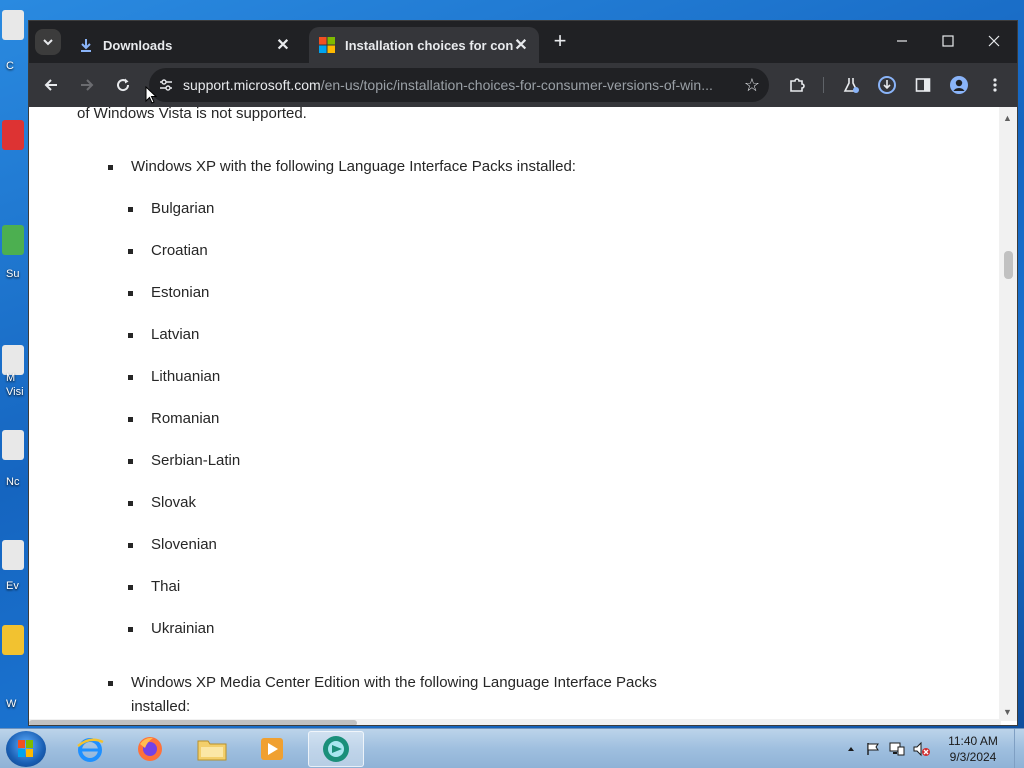 The height and width of the screenshot is (768, 1024). I want to click on list-item: Croatian, so click(179, 250).